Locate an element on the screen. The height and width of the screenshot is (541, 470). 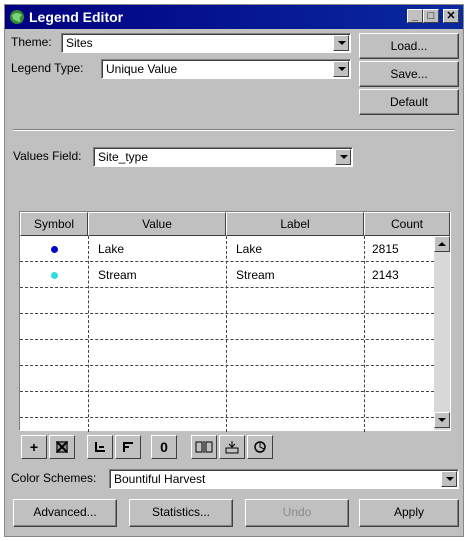
undo-button-label: Undo is located at coordinates (297, 512).